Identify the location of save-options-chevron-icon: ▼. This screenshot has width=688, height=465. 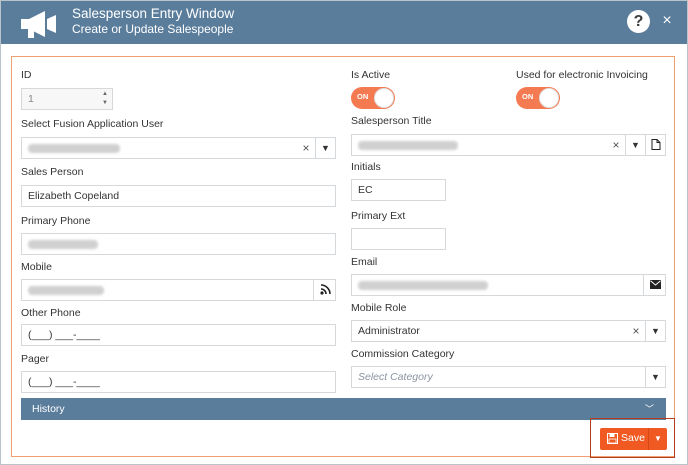
(657, 439).